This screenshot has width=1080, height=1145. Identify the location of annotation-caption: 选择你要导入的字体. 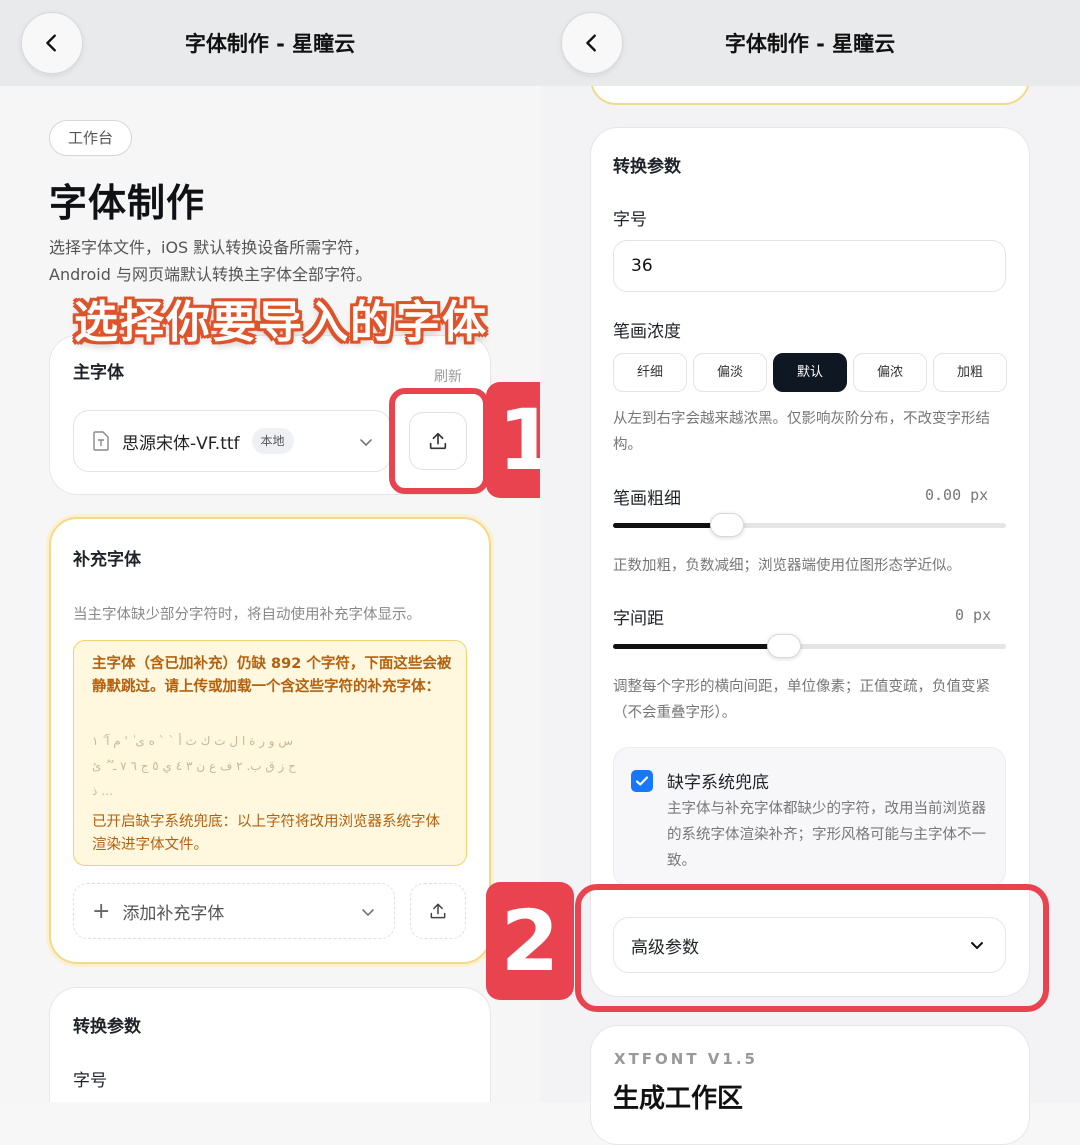
(281, 322).